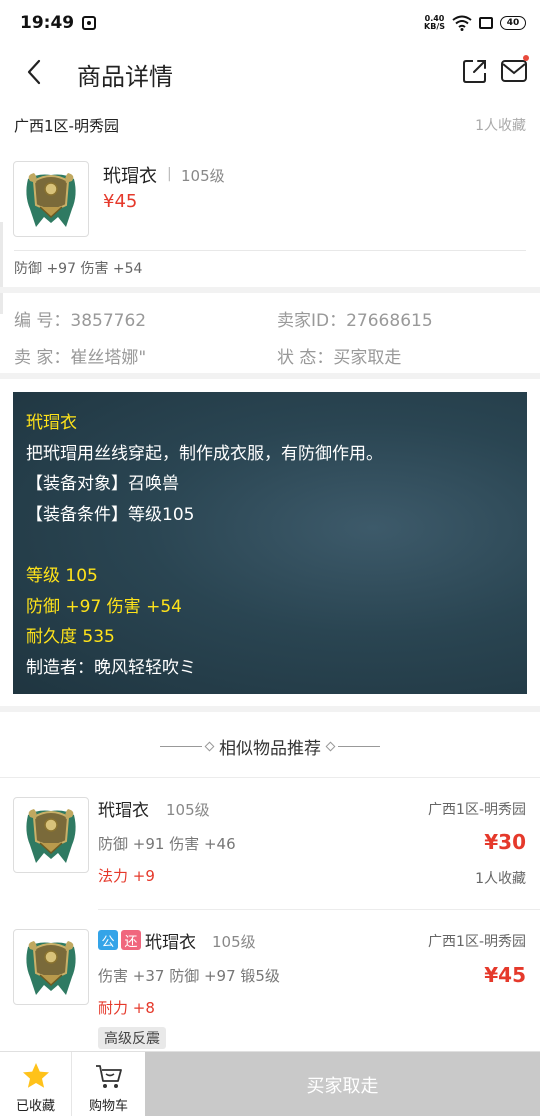 This screenshot has width=540, height=1116. What do you see at coordinates (475, 23) in the screenshot?
I see `status-indicators: 0.40 KB/S 40` at bounding box center [475, 23].